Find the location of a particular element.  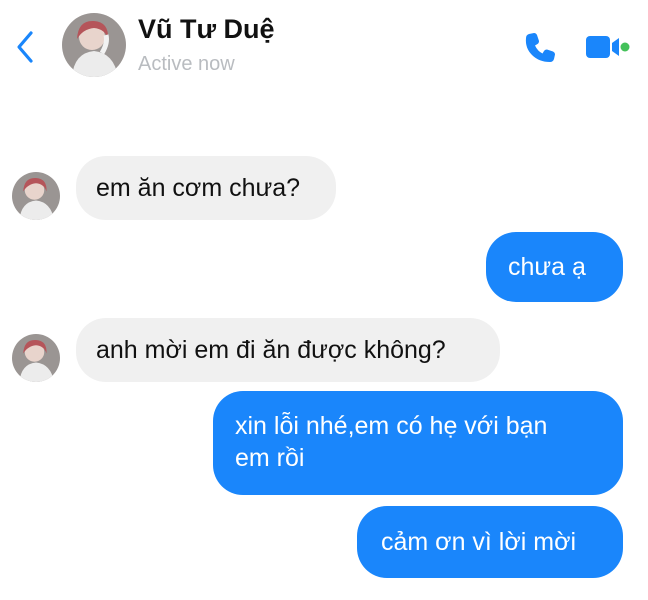

voice-call-button is located at coordinates (540, 48).